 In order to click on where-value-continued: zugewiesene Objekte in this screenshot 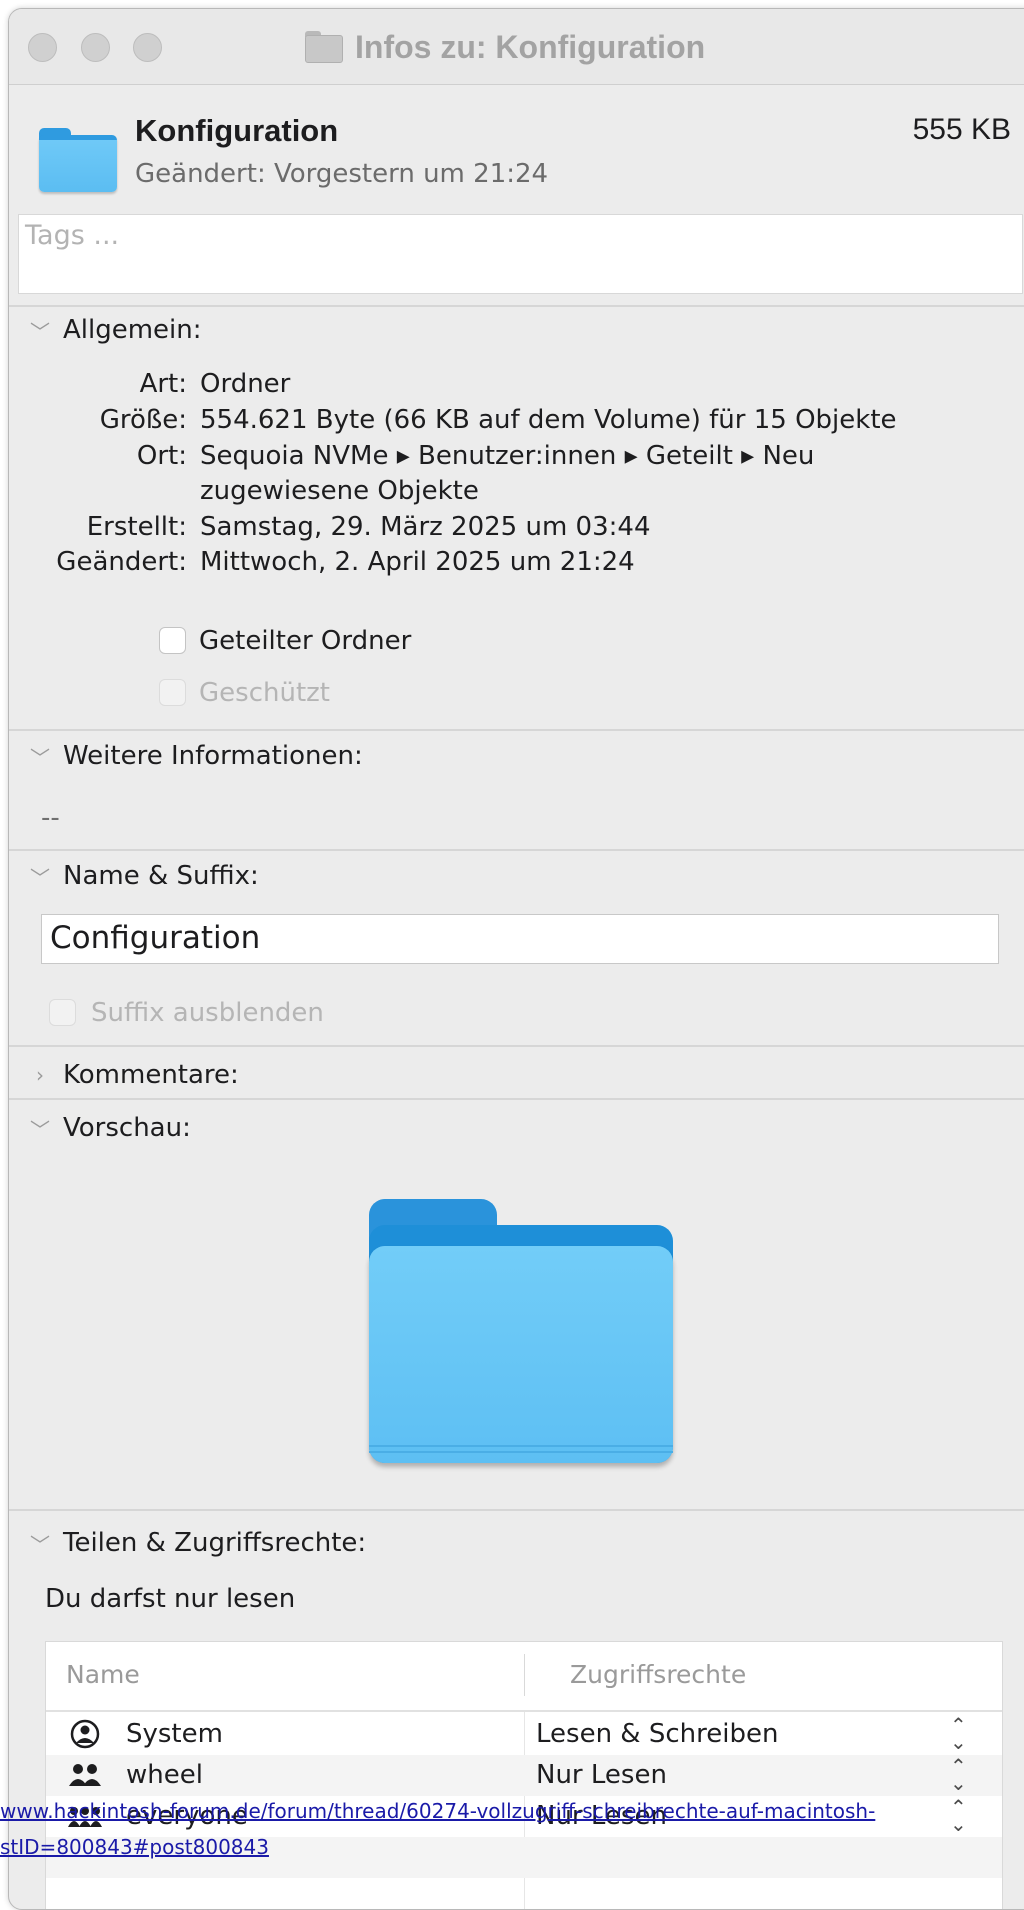, I will do `click(339, 491)`.